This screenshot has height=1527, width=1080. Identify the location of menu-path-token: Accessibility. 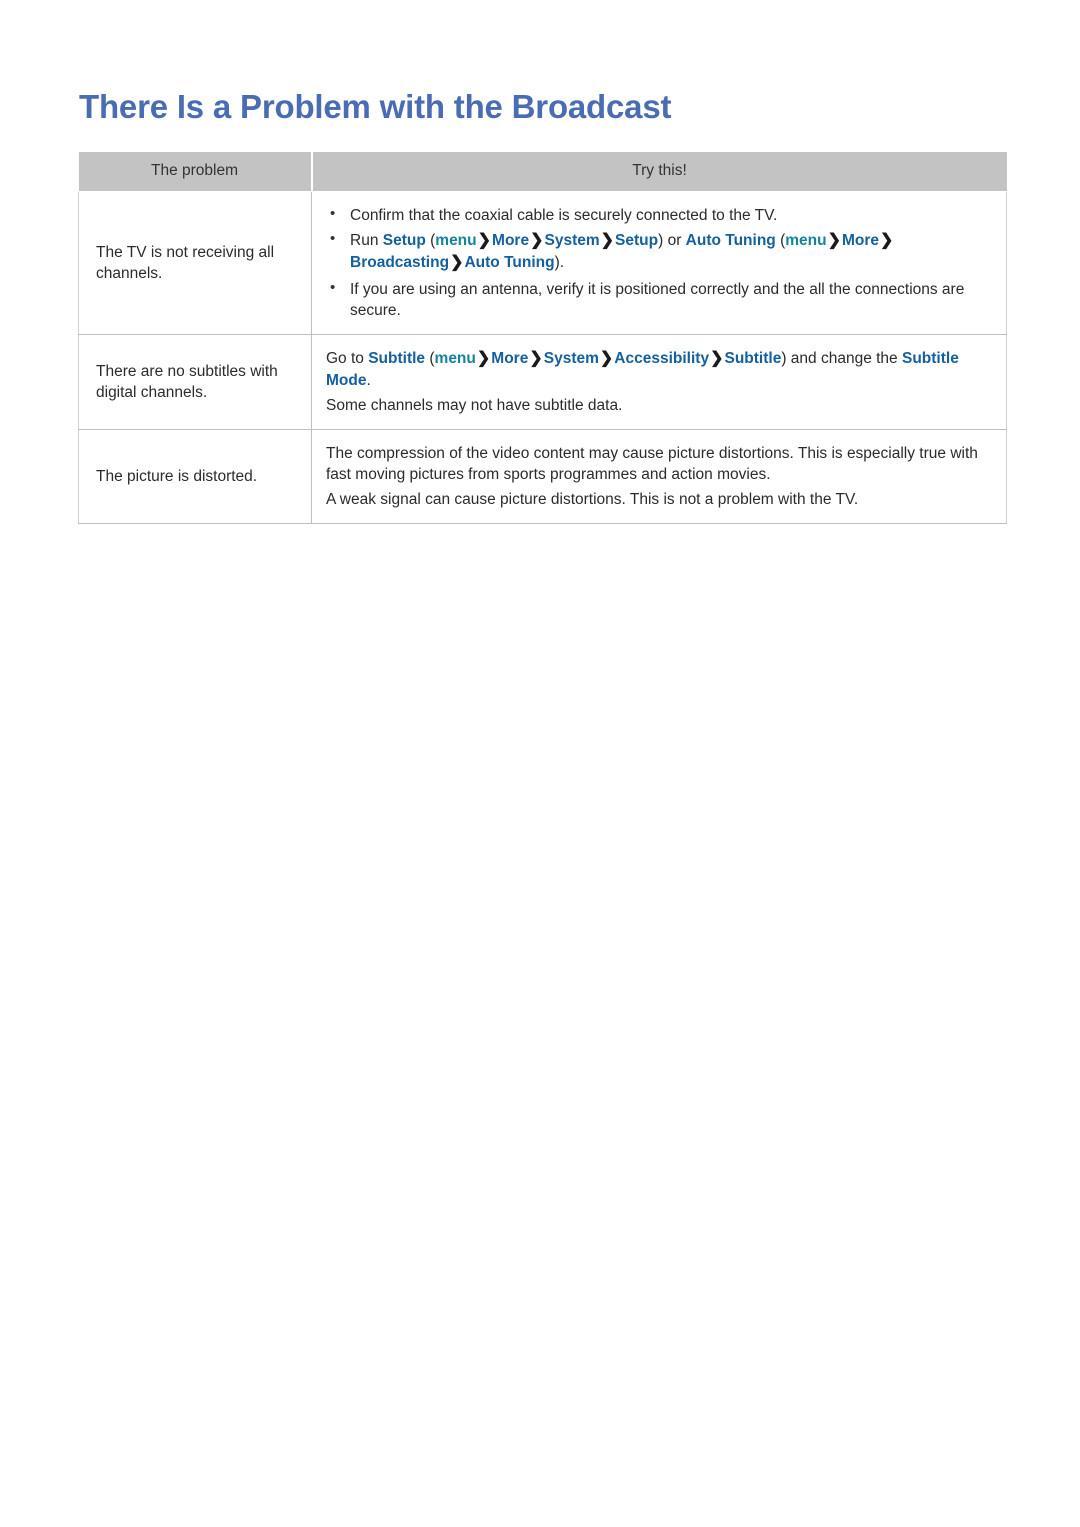
(662, 359).